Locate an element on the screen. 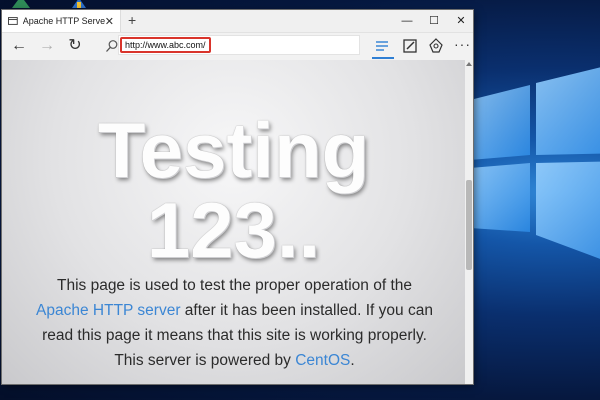 Image resolution: width=600 pixels, height=400 pixels. maximize-button: ☐ is located at coordinates (434, 21).